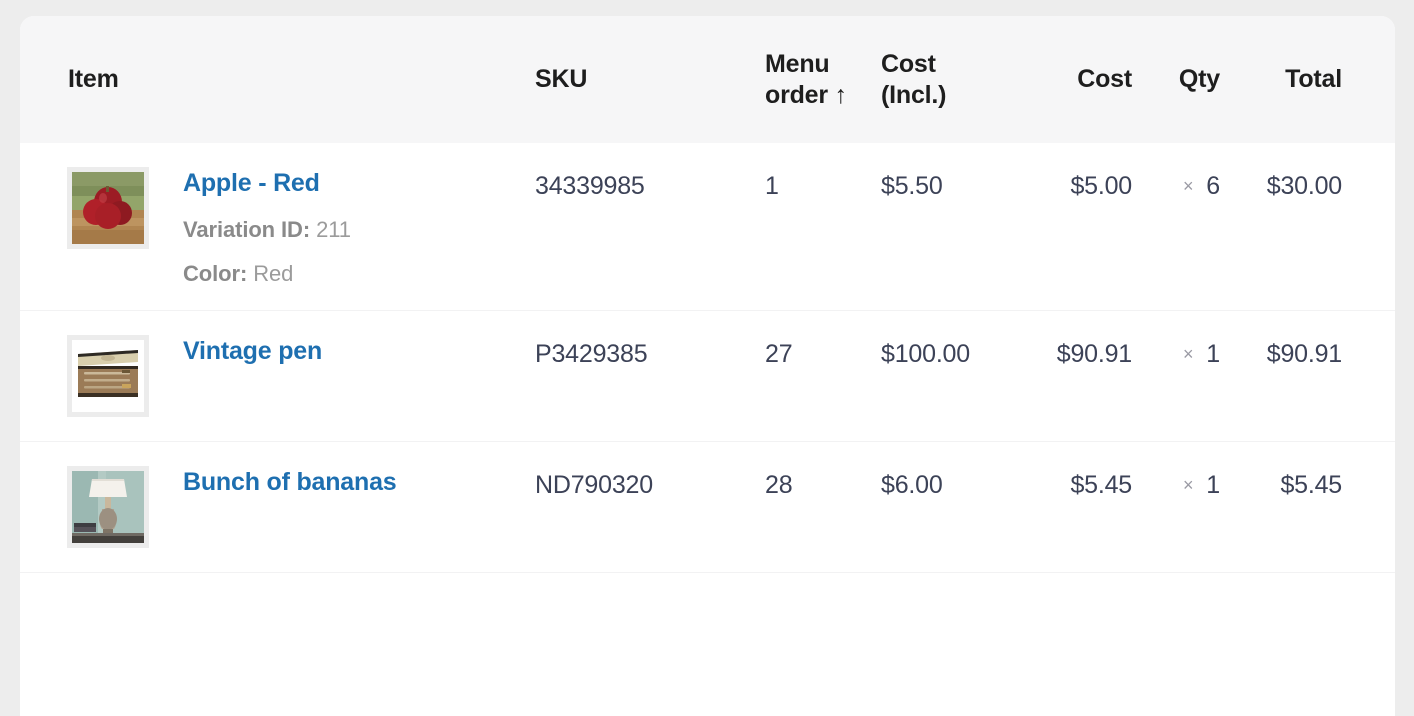 This screenshot has width=1414, height=716. I want to click on cost-incl-value: $100.00, so click(925, 354).